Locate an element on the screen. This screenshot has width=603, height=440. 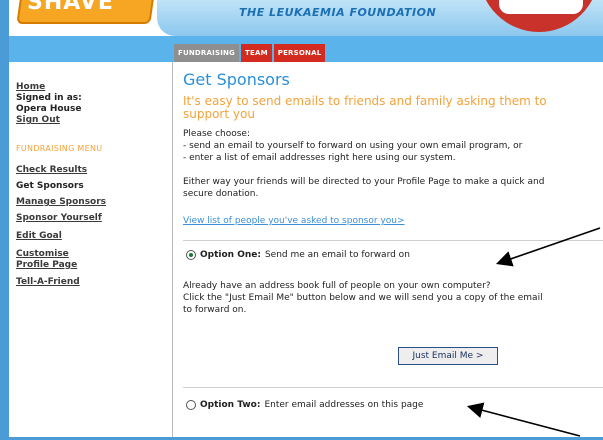
annotation-arrow-option-two is located at coordinates (523, 419).